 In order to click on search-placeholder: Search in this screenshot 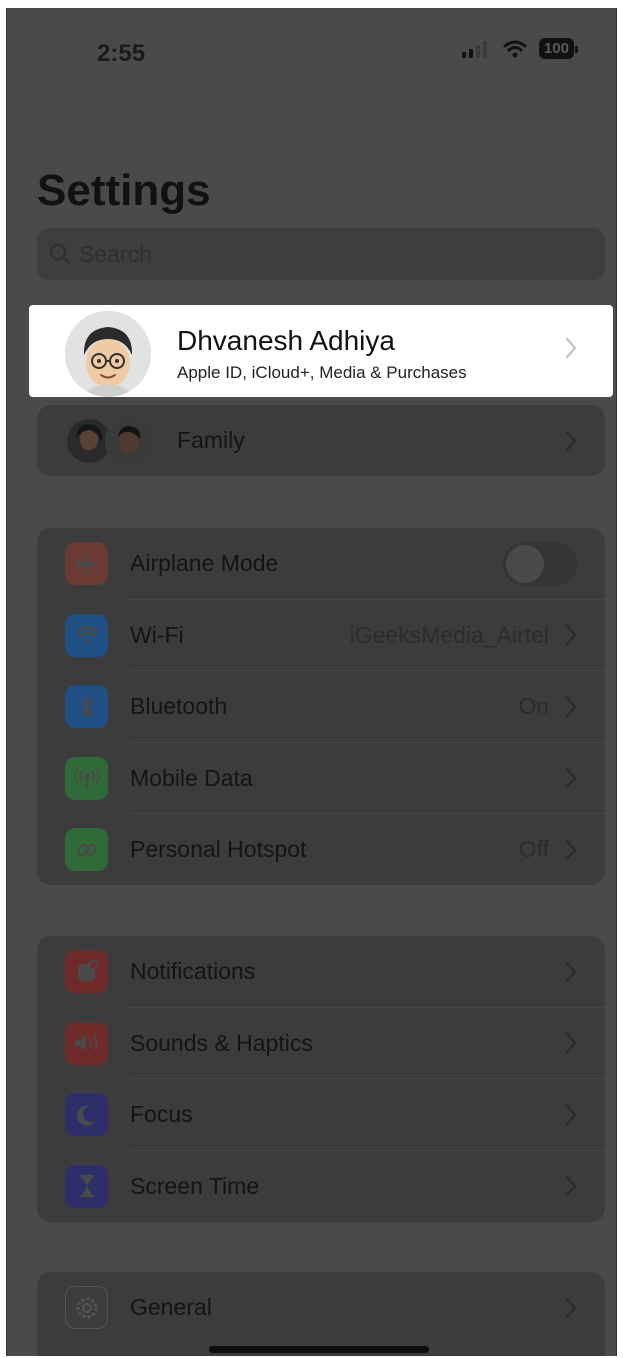, I will do `click(115, 253)`.